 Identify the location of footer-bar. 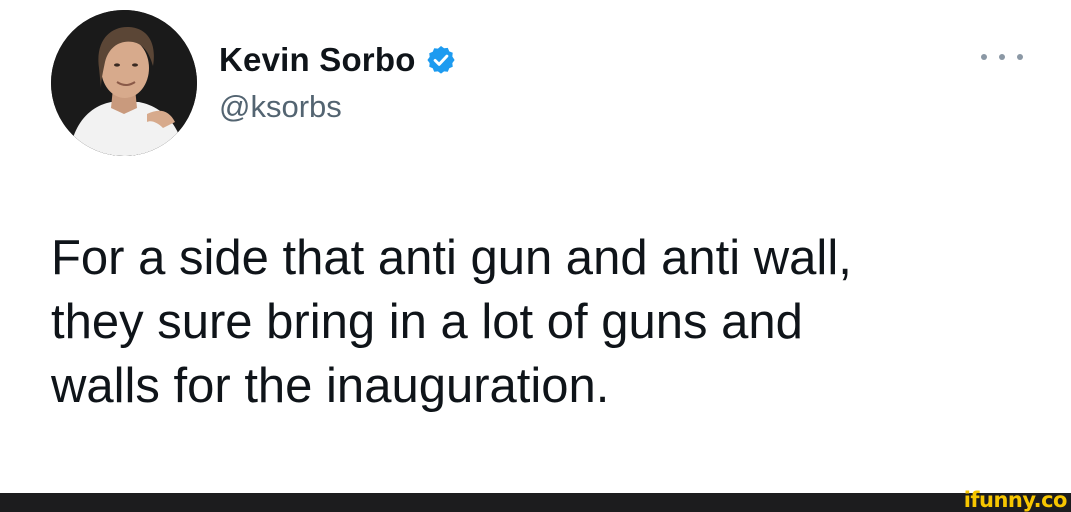
(535, 502).